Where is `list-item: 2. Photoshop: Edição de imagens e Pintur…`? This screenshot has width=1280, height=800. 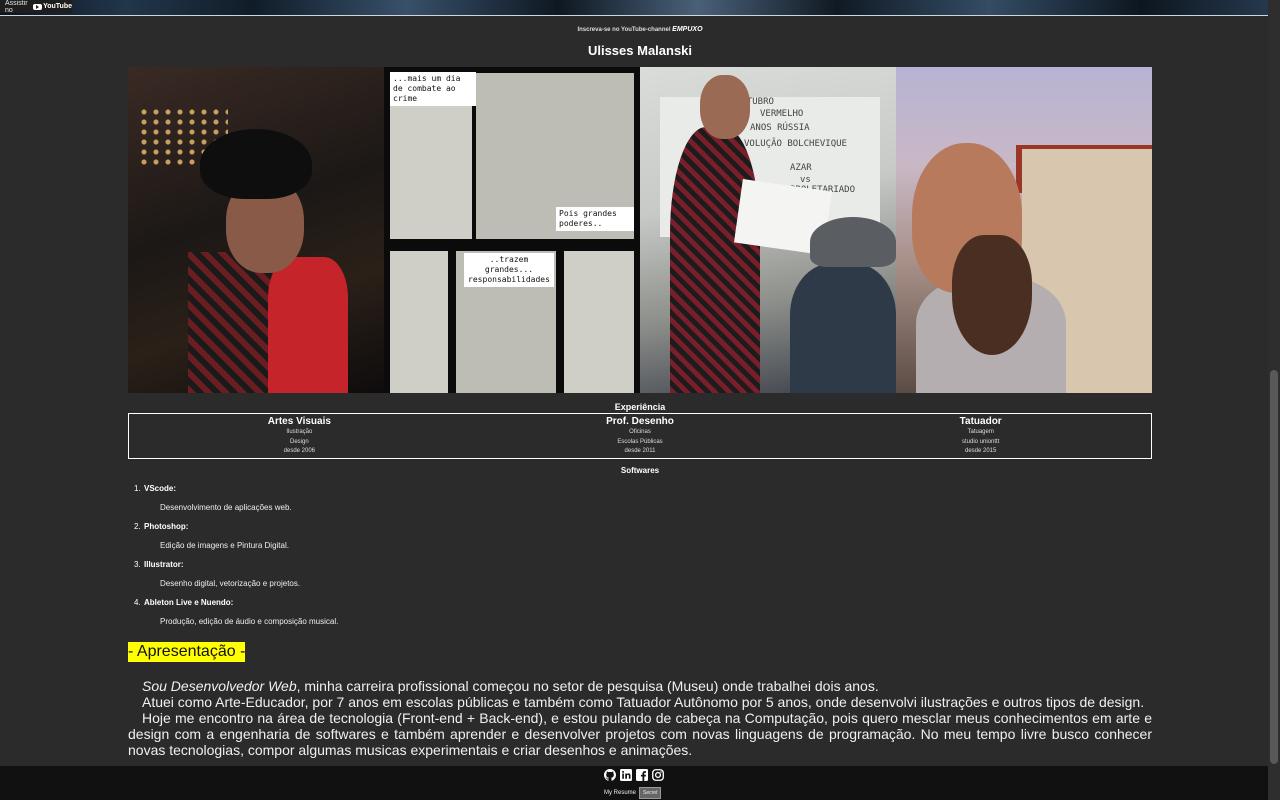
list-item: 2. Photoshop: Edição de imagens e Pintur… is located at coordinates (211, 536).